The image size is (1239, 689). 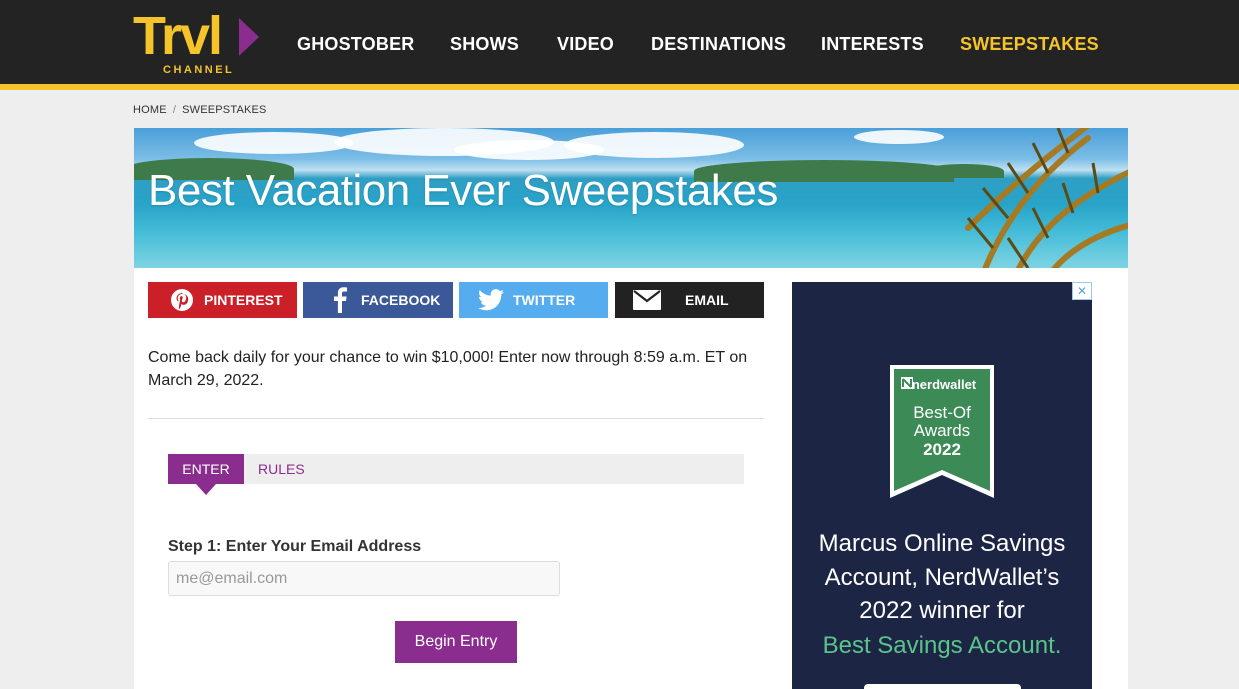 I want to click on pinterest-icon, so click(x=182, y=300).